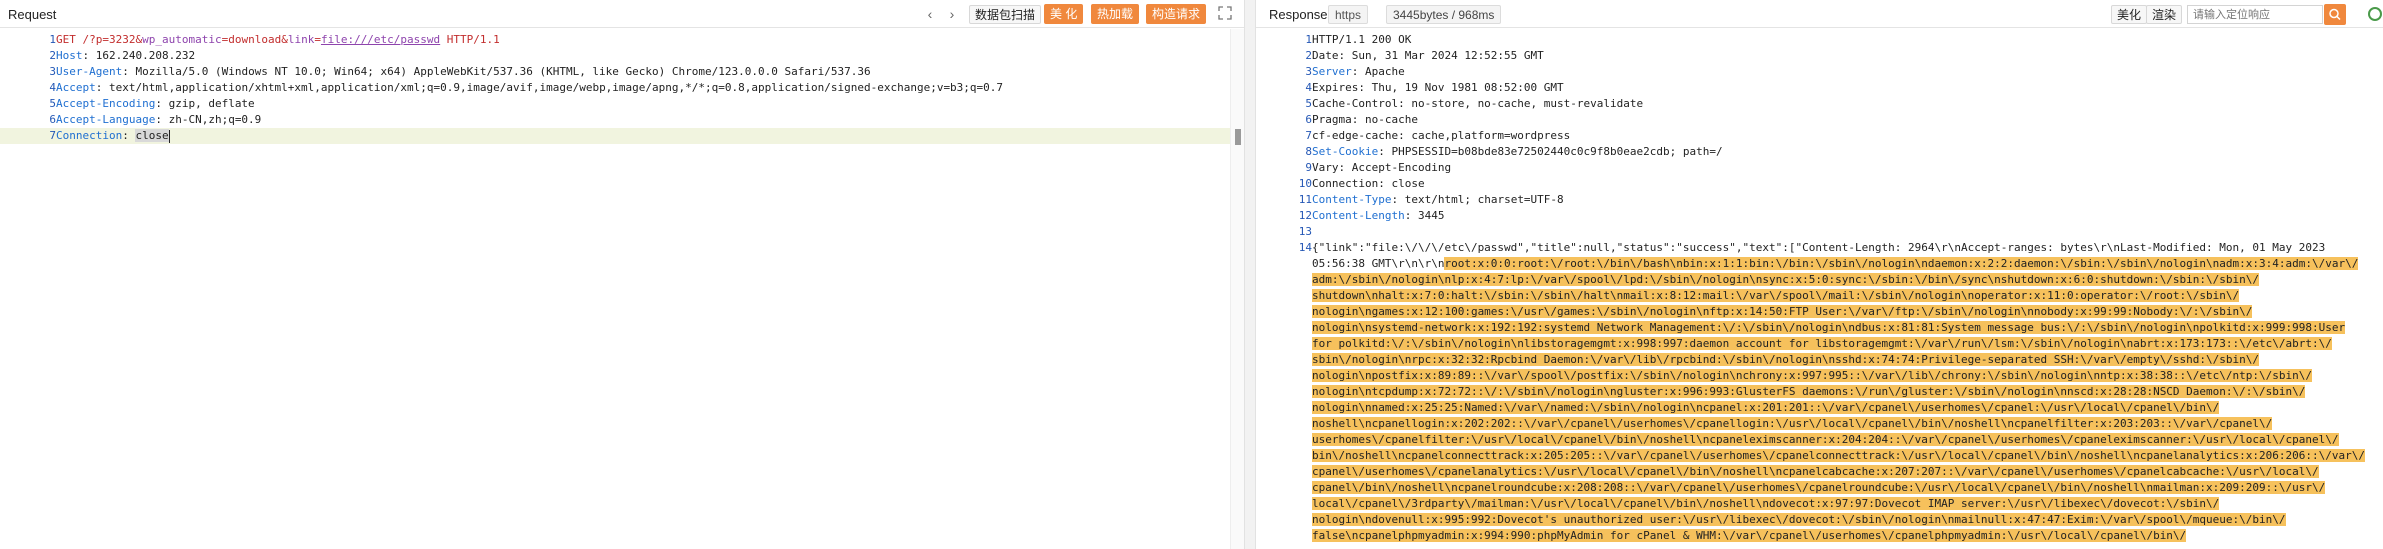  I want to click on line-number: 4, so click(52, 87).